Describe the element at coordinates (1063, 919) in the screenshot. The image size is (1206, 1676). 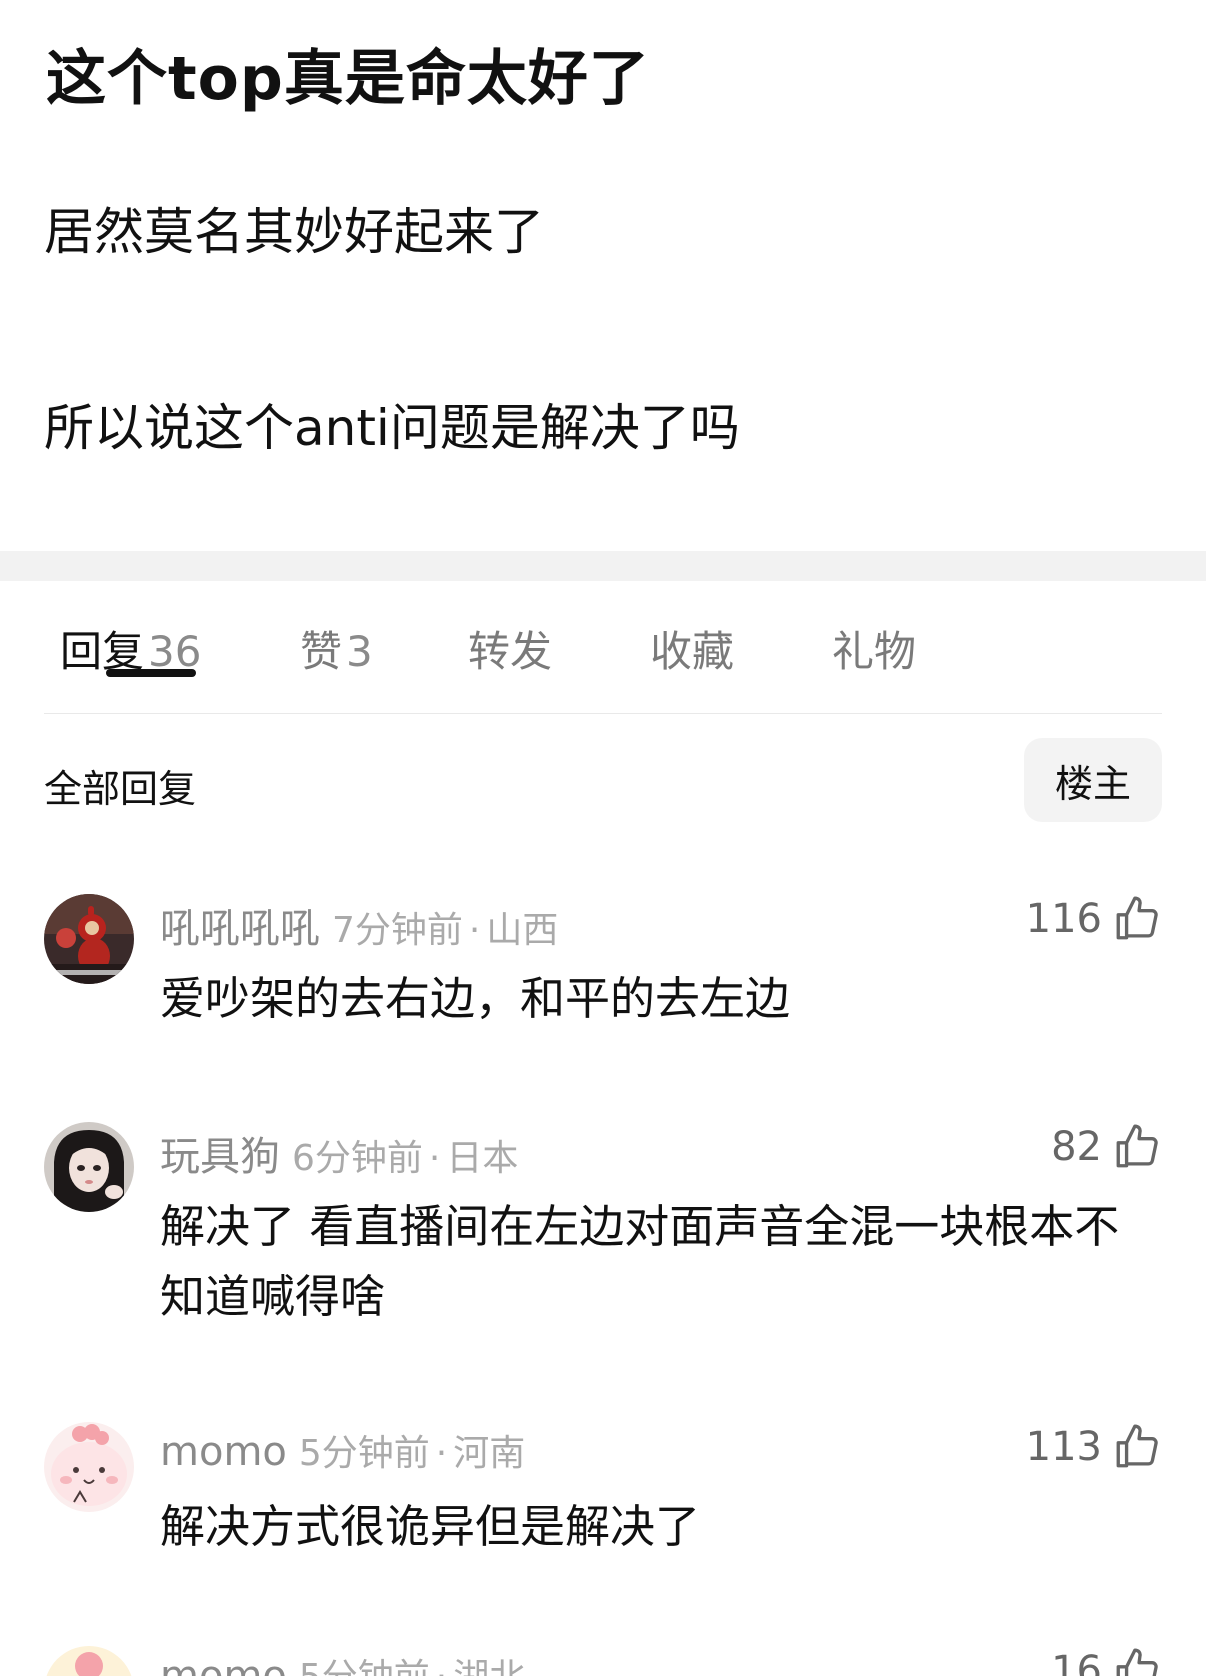
I see `like-count: 116` at that location.